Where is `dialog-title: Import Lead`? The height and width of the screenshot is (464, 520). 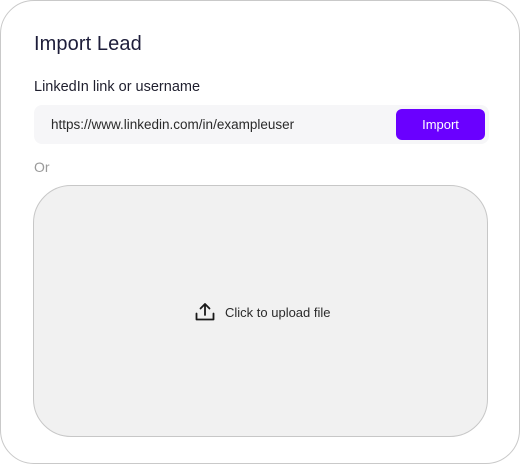 dialog-title: Import Lead is located at coordinates (88, 44).